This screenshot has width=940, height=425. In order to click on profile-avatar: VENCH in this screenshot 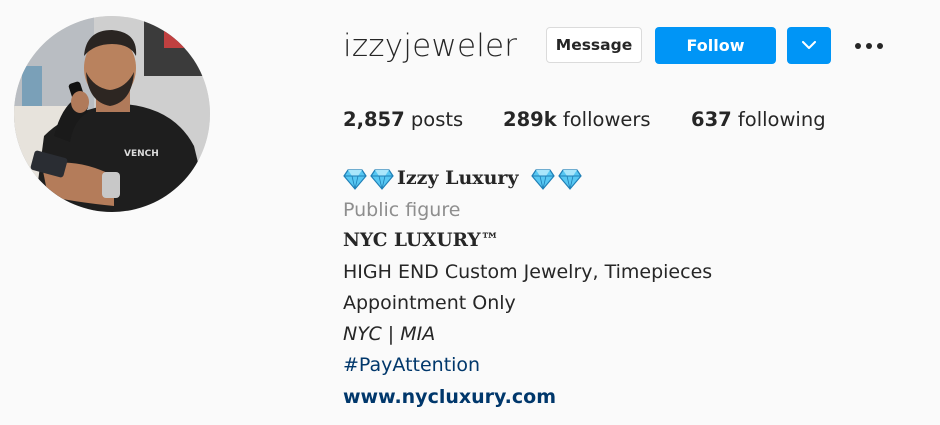, I will do `click(112, 114)`.